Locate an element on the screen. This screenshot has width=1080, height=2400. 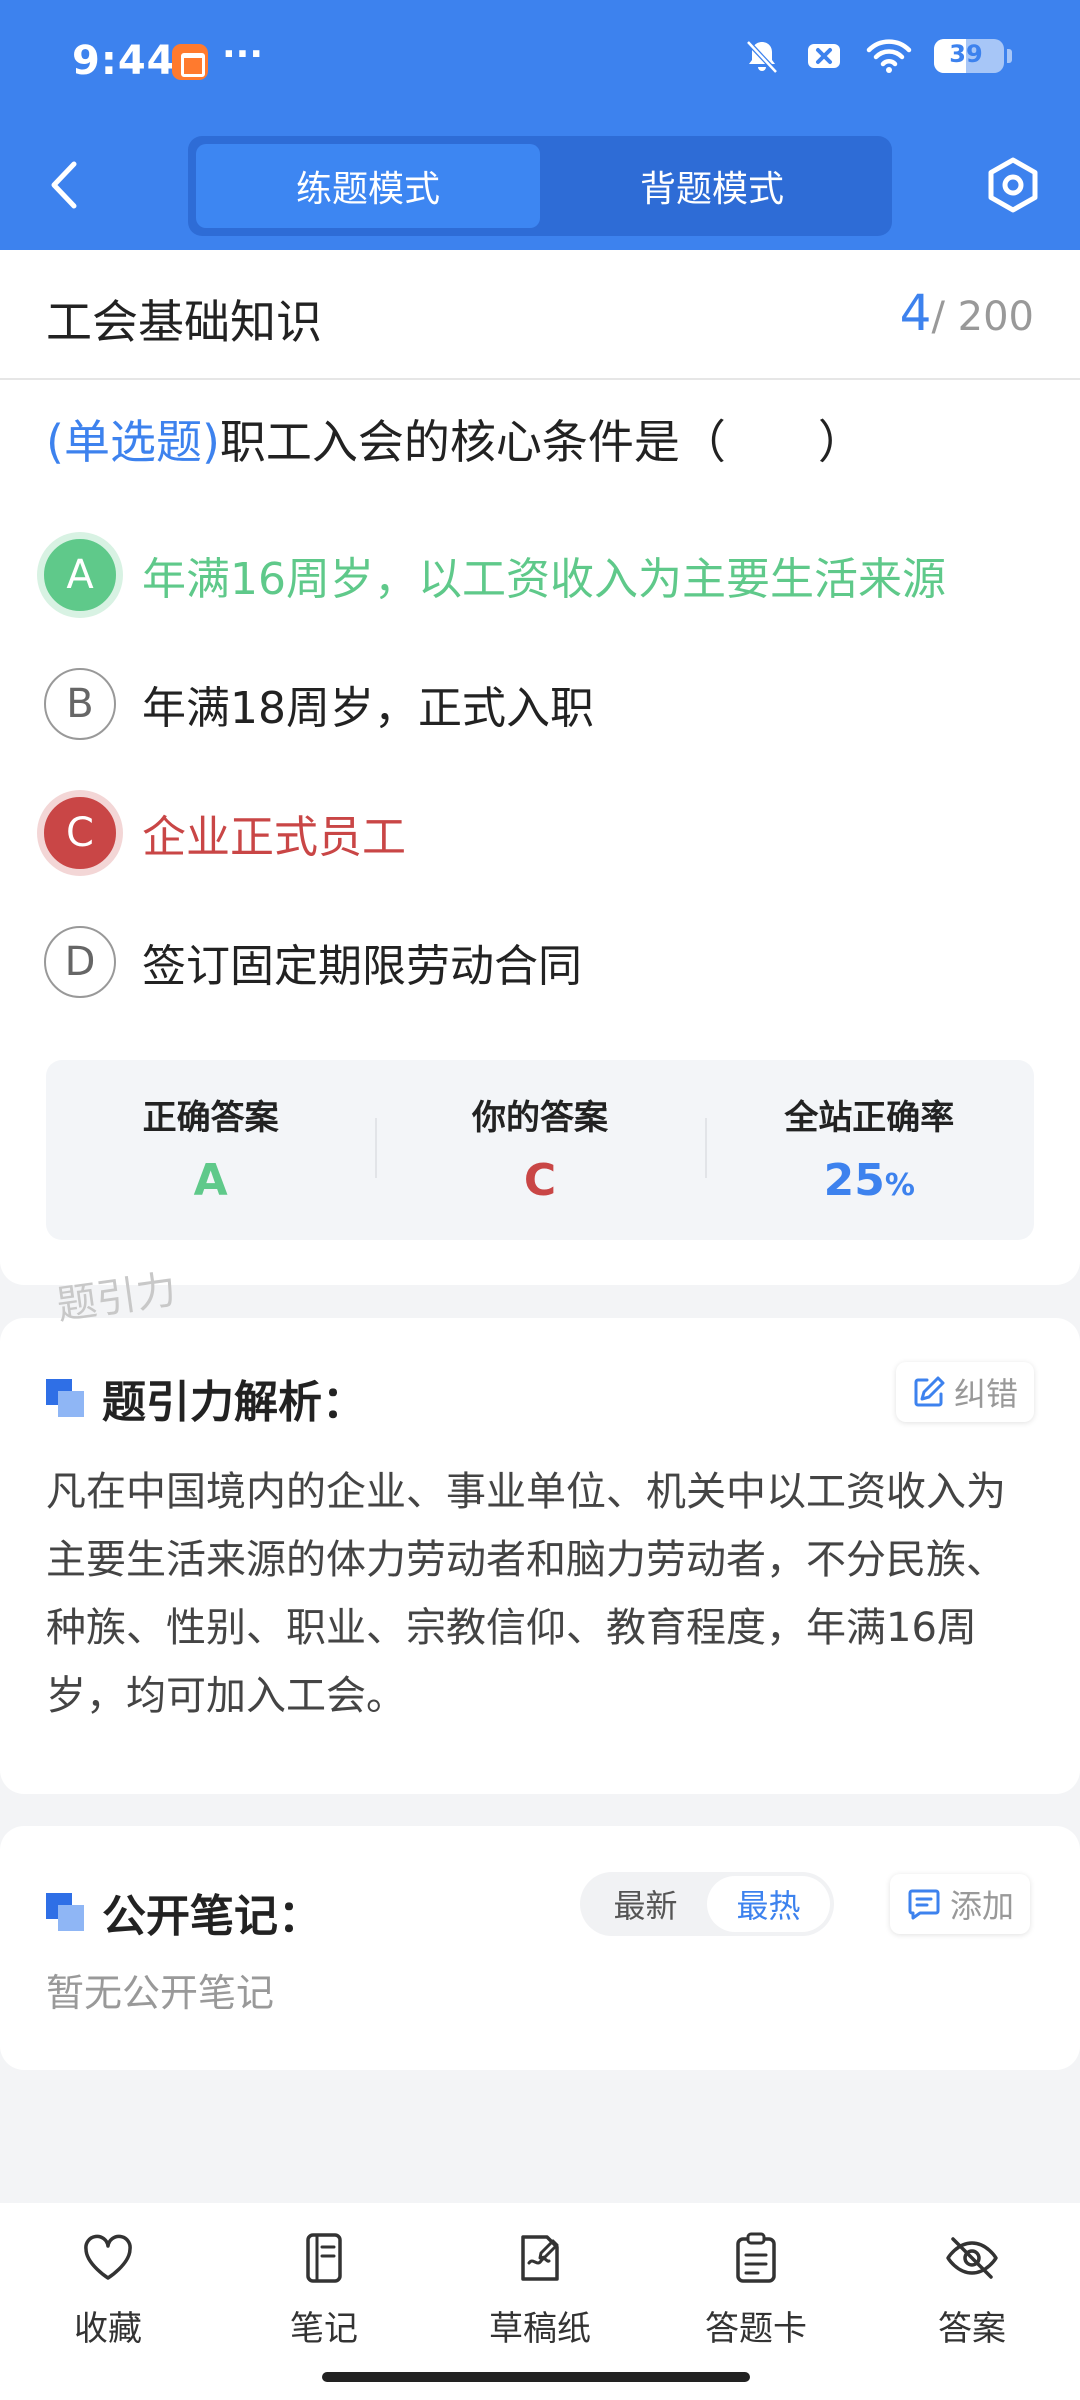
wifi-icon is located at coordinates (889, 56).